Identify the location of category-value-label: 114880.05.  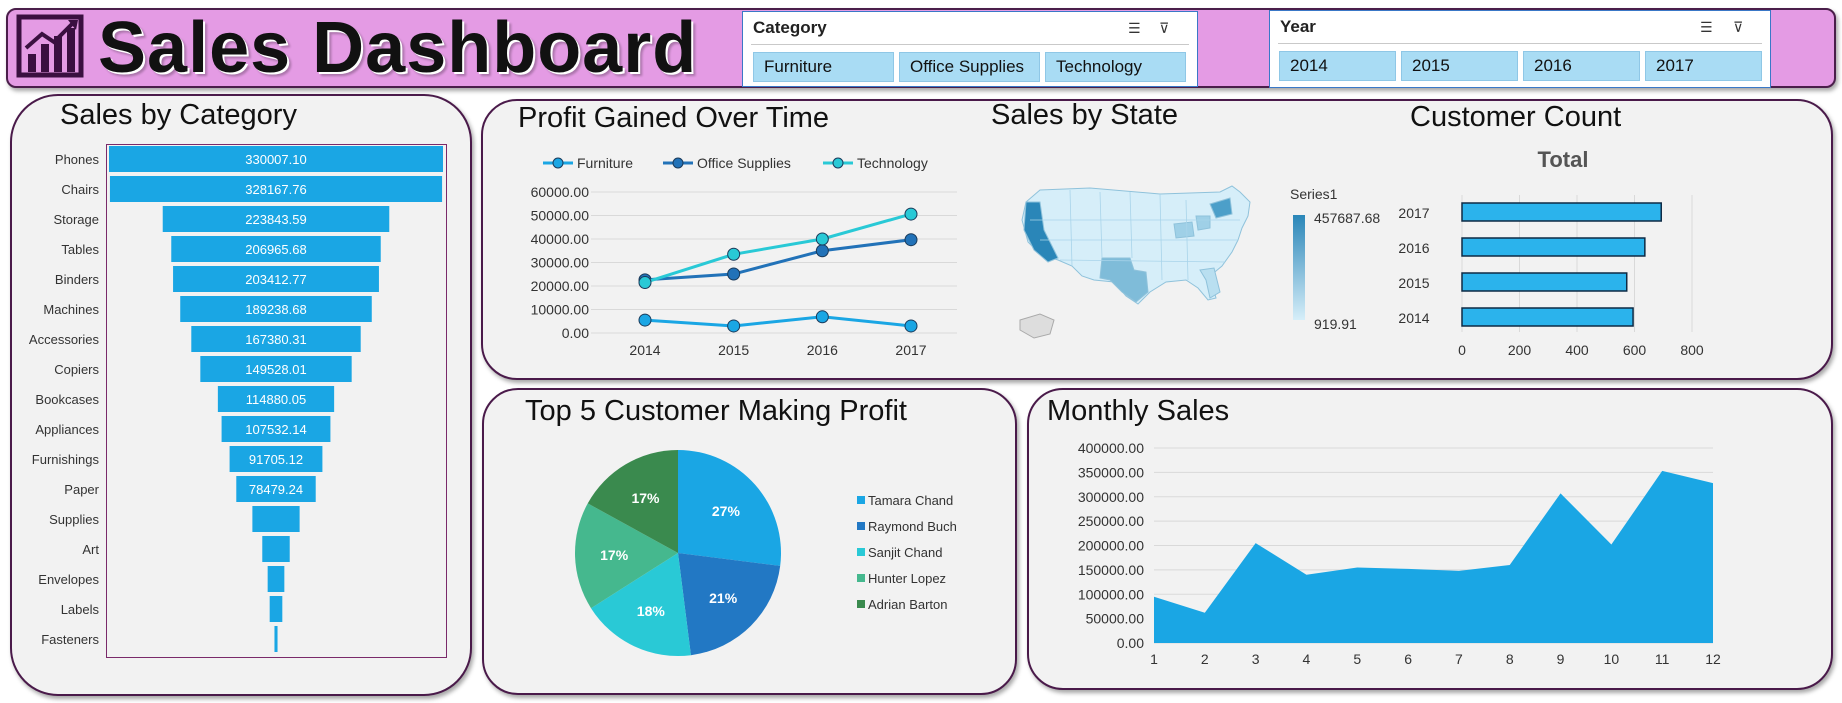
(276, 399).